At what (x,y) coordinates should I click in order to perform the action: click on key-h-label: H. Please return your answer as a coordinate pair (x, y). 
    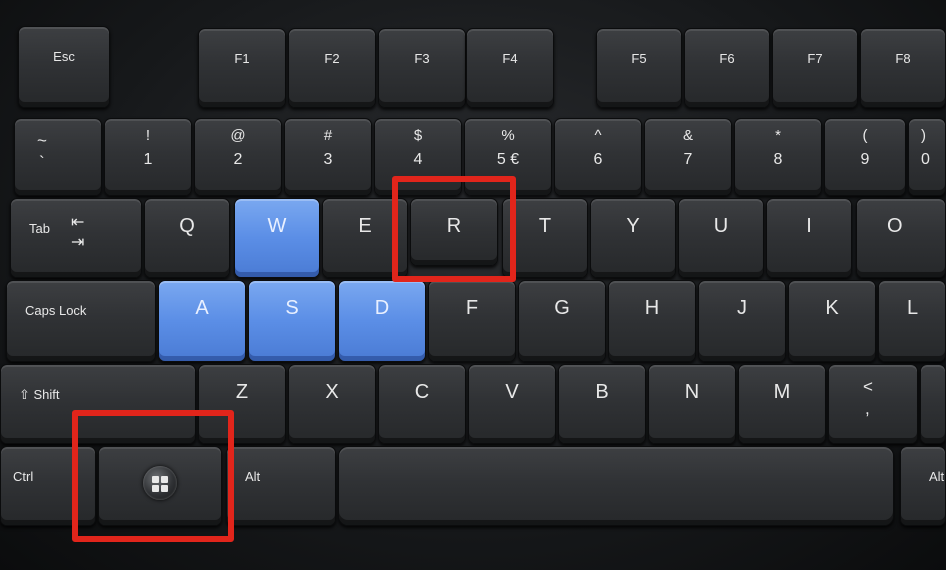
    Looking at the image, I should click on (652, 308).